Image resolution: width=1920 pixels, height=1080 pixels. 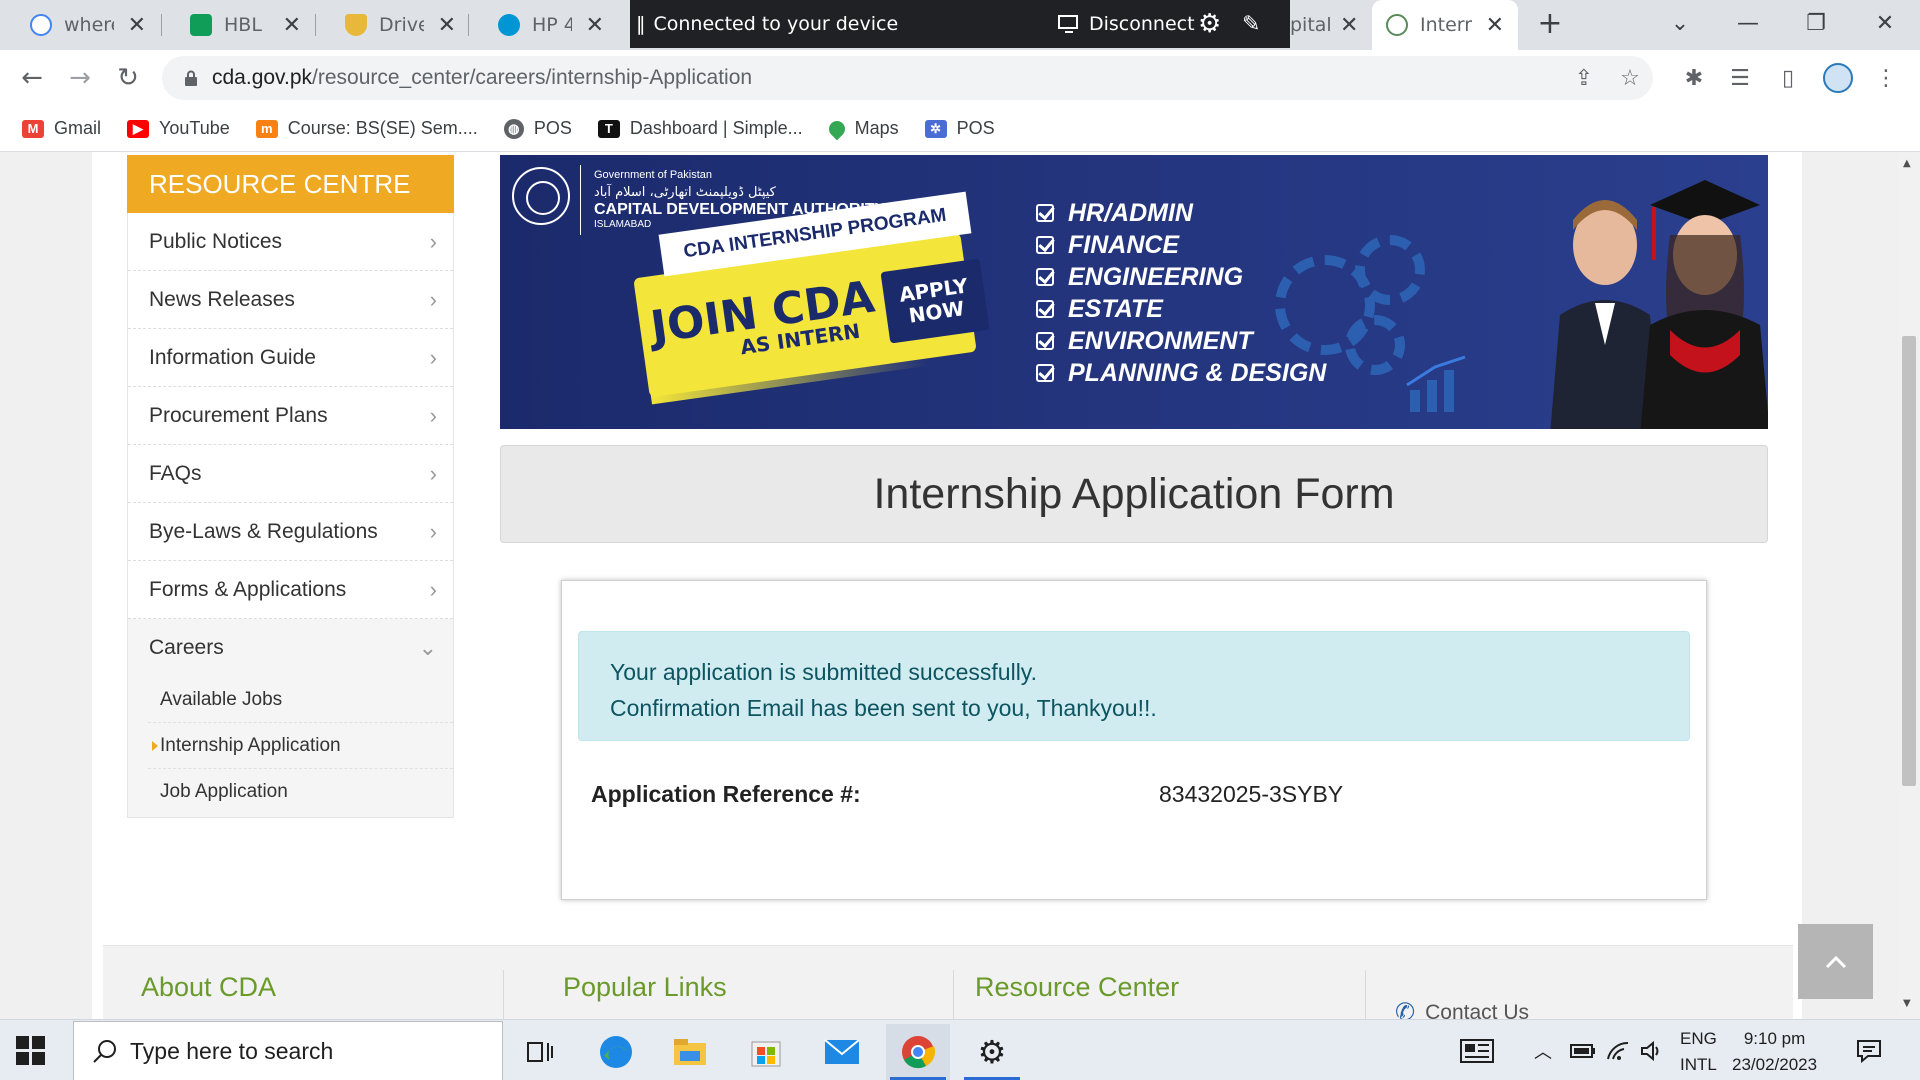 I want to click on taskbar-settings: ⚙, so click(x=992, y=1052).